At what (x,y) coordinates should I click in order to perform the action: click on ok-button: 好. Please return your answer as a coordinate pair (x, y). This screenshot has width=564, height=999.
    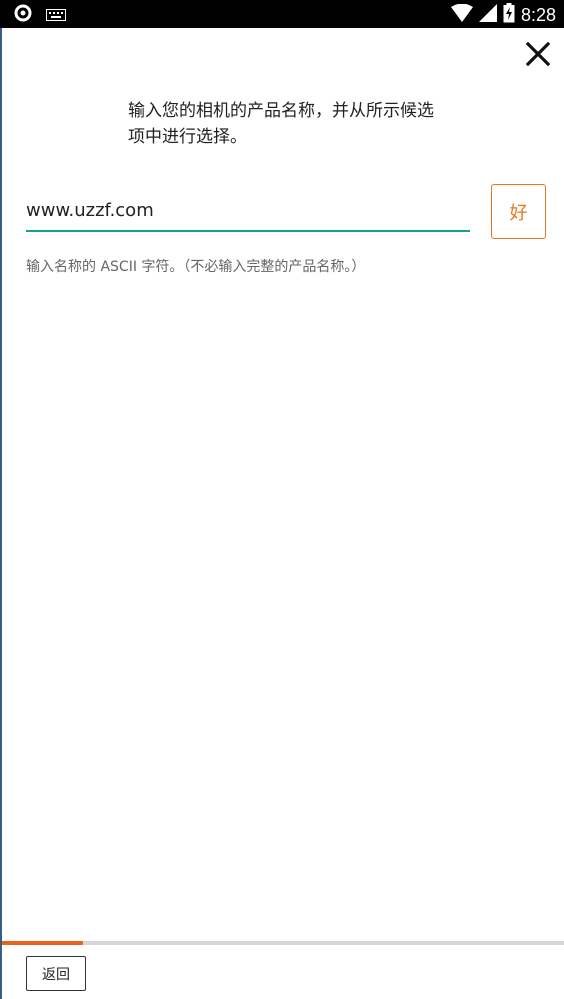
    Looking at the image, I should click on (518, 211).